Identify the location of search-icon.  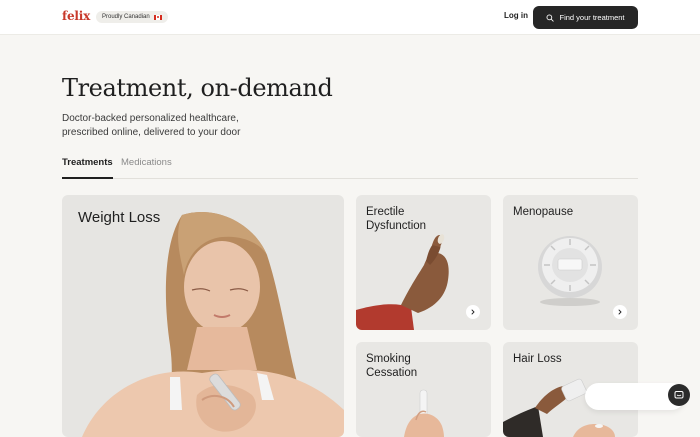
(551, 18).